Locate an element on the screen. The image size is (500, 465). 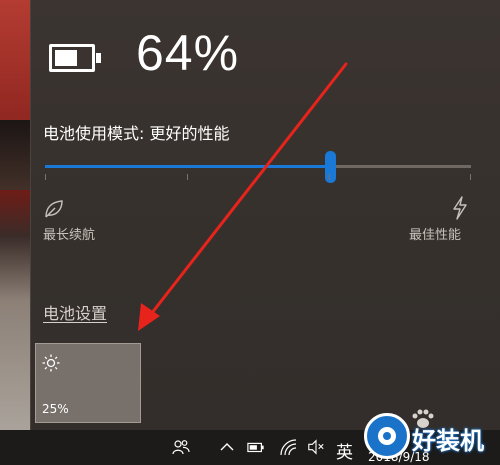
battery-percentage: 64% is located at coordinates (188, 53).